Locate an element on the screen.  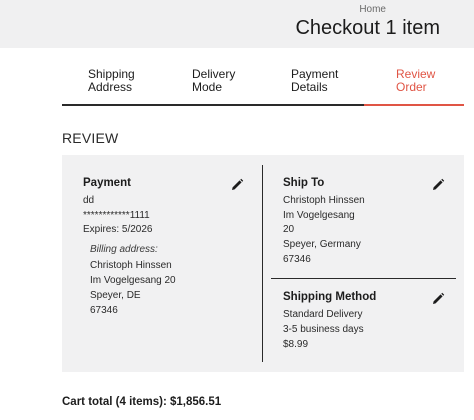
step-label-line2: Address is located at coordinates (110, 87).